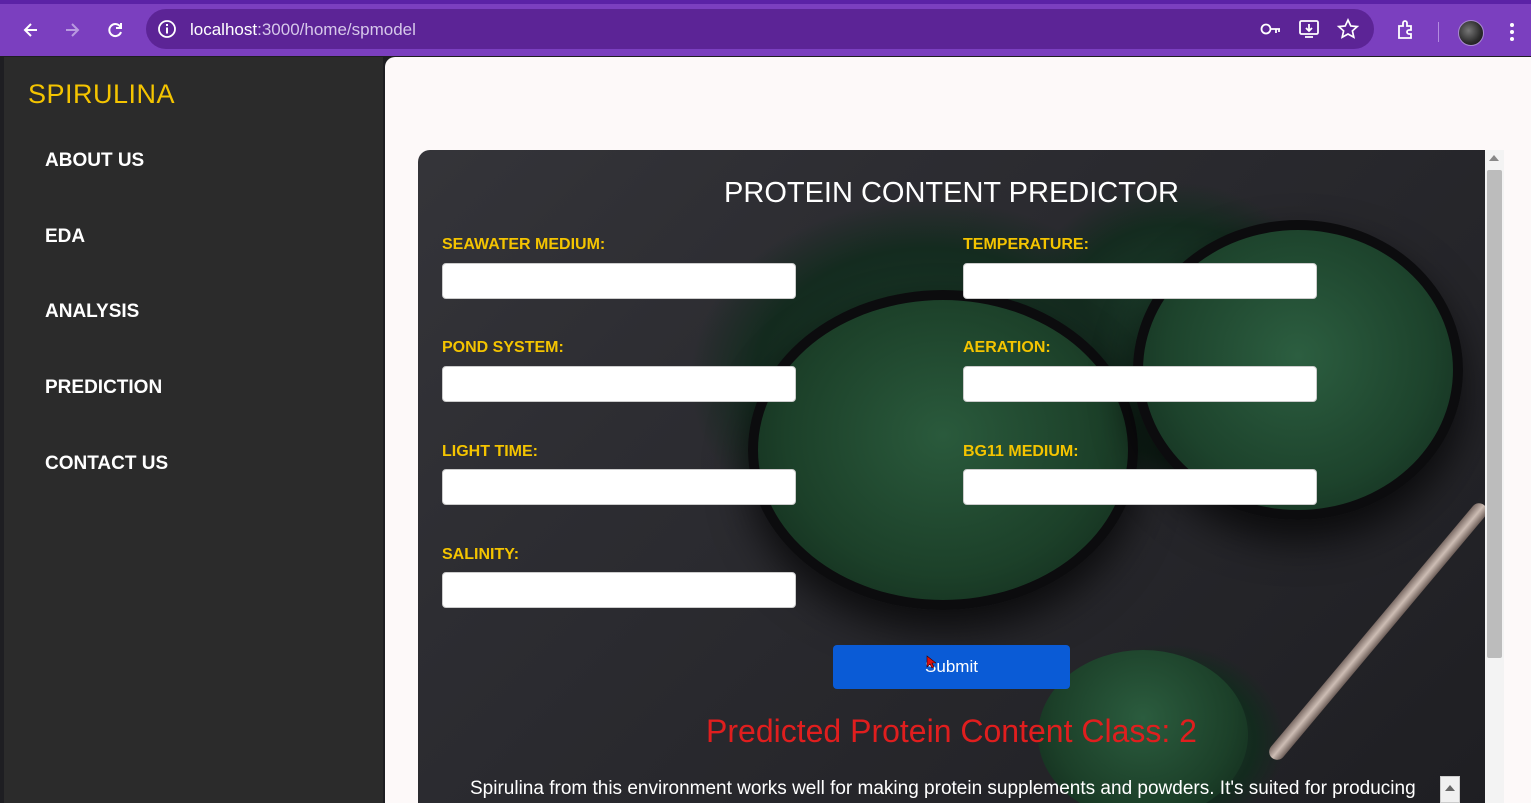  What do you see at coordinates (1512, 32) in the screenshot?
I see `more-menu-icon` at bounding box center [1512, 32].